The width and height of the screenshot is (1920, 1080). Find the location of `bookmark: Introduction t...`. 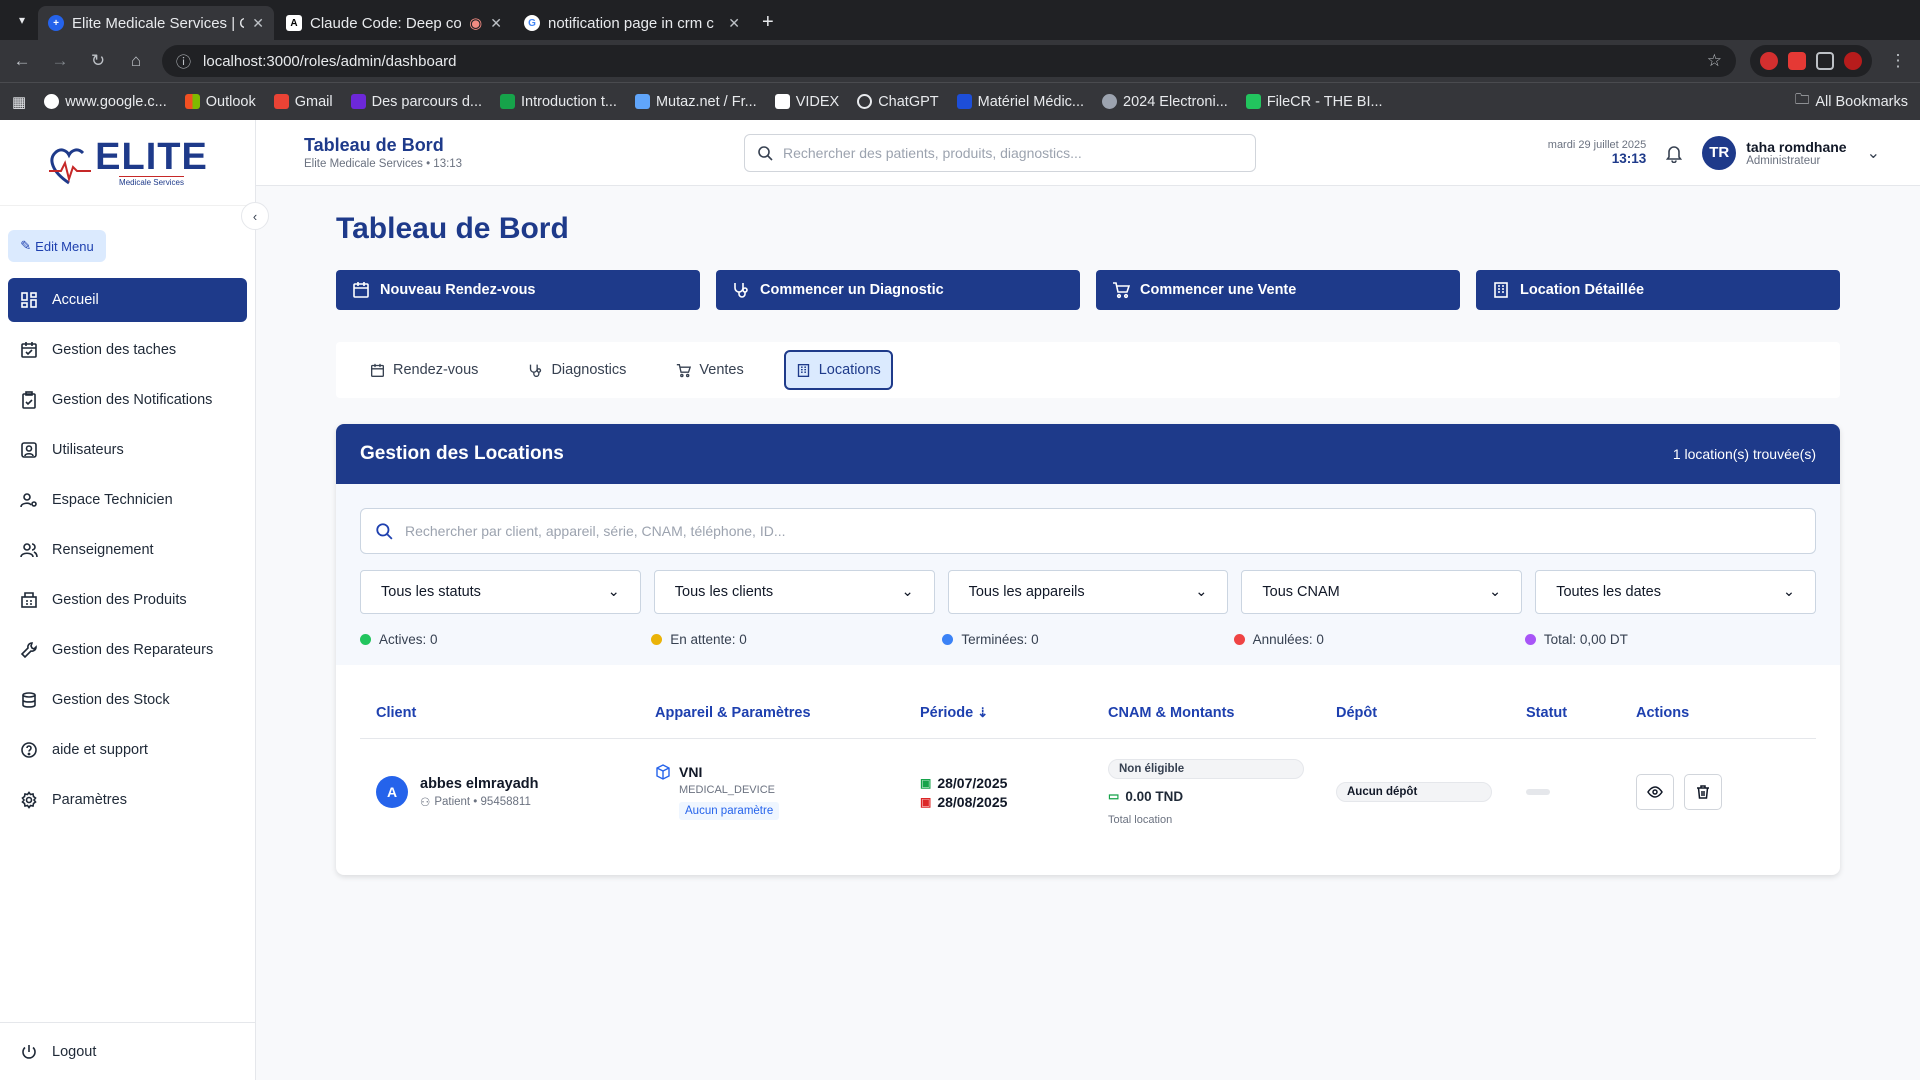

bookmark: Introduction t... is located at coordinates (558, 102).